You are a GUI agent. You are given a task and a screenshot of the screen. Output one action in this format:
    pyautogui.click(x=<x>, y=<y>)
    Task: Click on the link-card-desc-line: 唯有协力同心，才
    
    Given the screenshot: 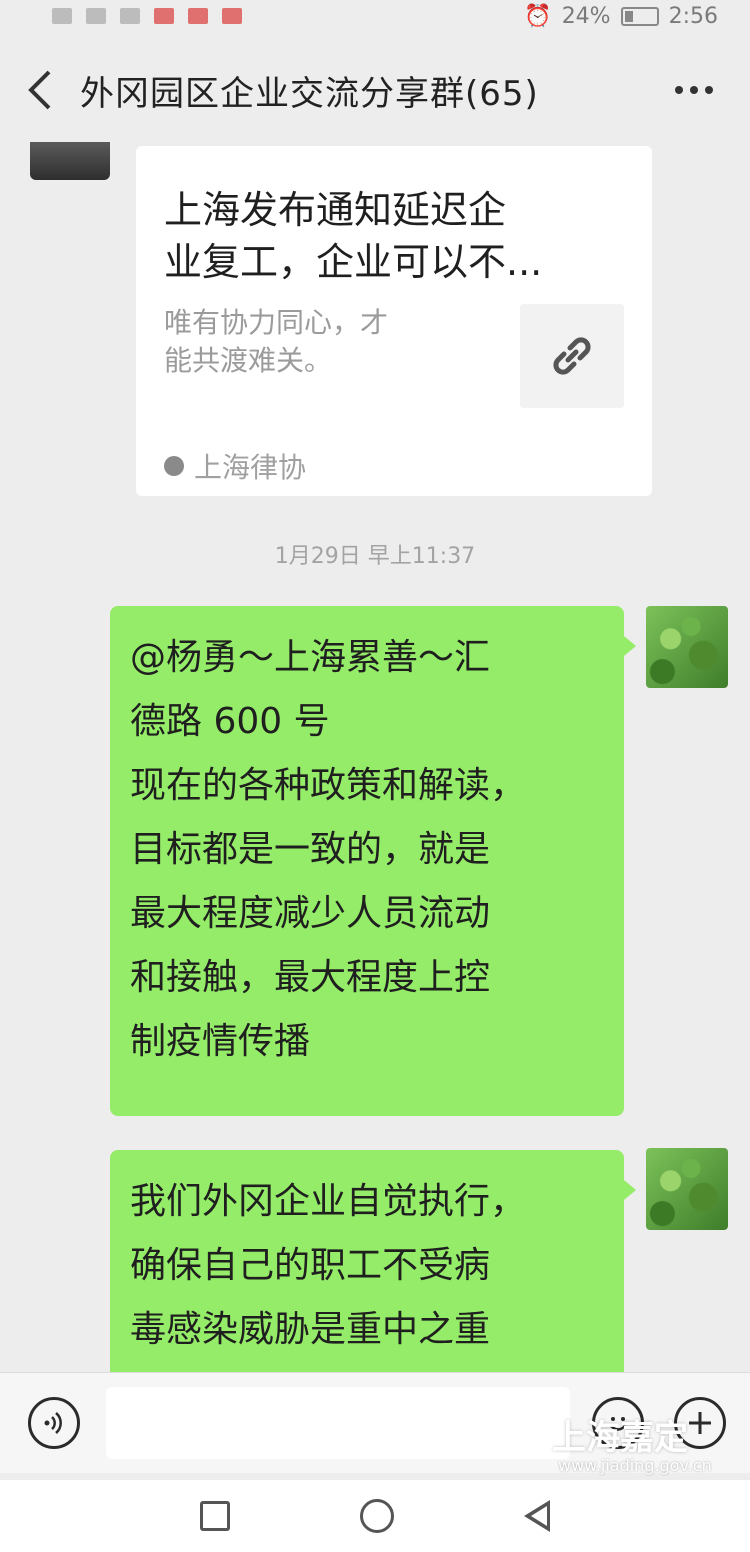 What is the action you would take?
    pyautogui.click(x=276, y=322)
    